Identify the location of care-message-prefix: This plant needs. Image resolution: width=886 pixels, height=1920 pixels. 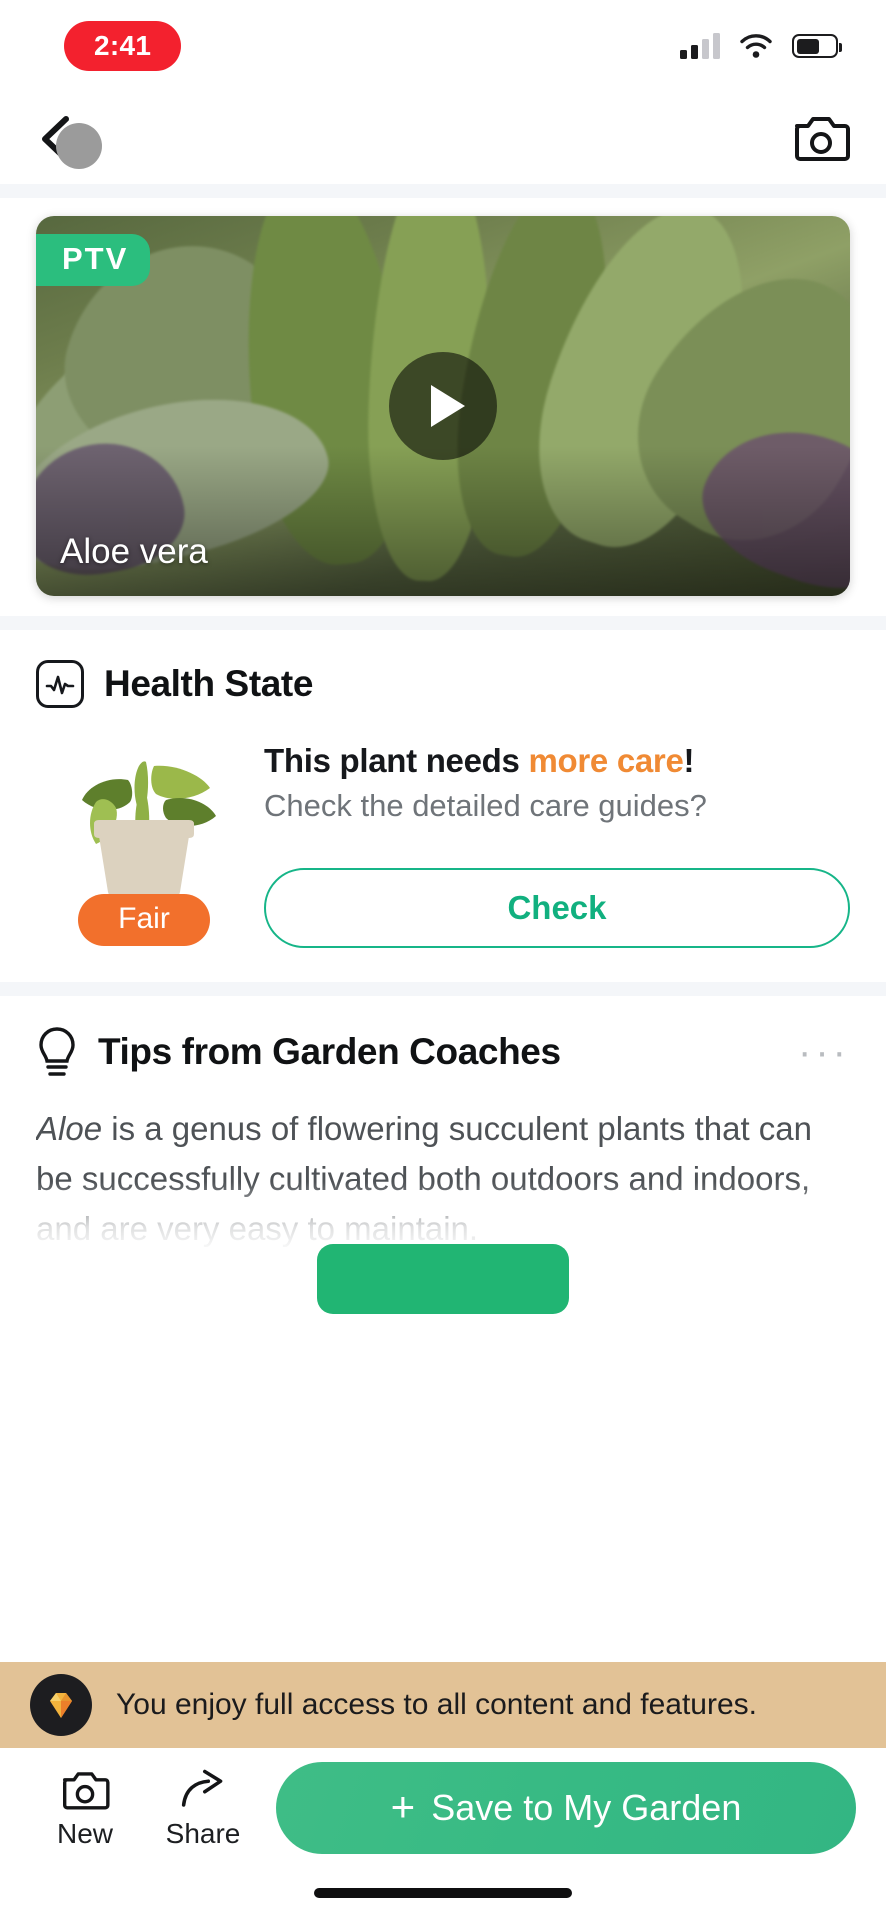
(396, 760).